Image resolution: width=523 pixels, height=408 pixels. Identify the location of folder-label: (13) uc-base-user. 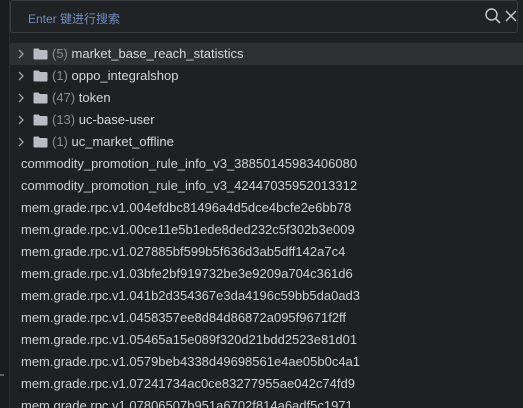
(103, 120).